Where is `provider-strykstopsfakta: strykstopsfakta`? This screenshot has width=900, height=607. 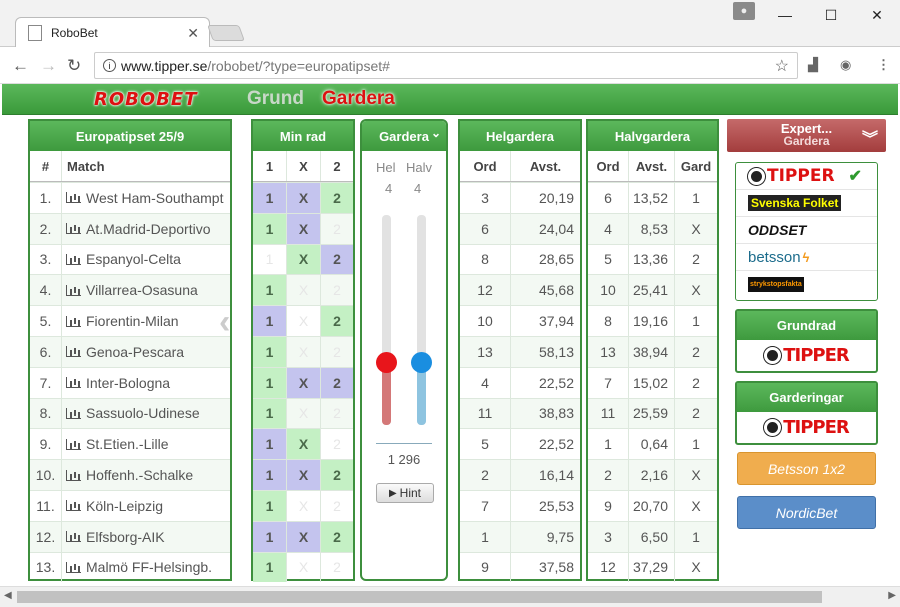 provider-strykstopsfakta: strykstopsfakta is located at coordinates (806, 284).